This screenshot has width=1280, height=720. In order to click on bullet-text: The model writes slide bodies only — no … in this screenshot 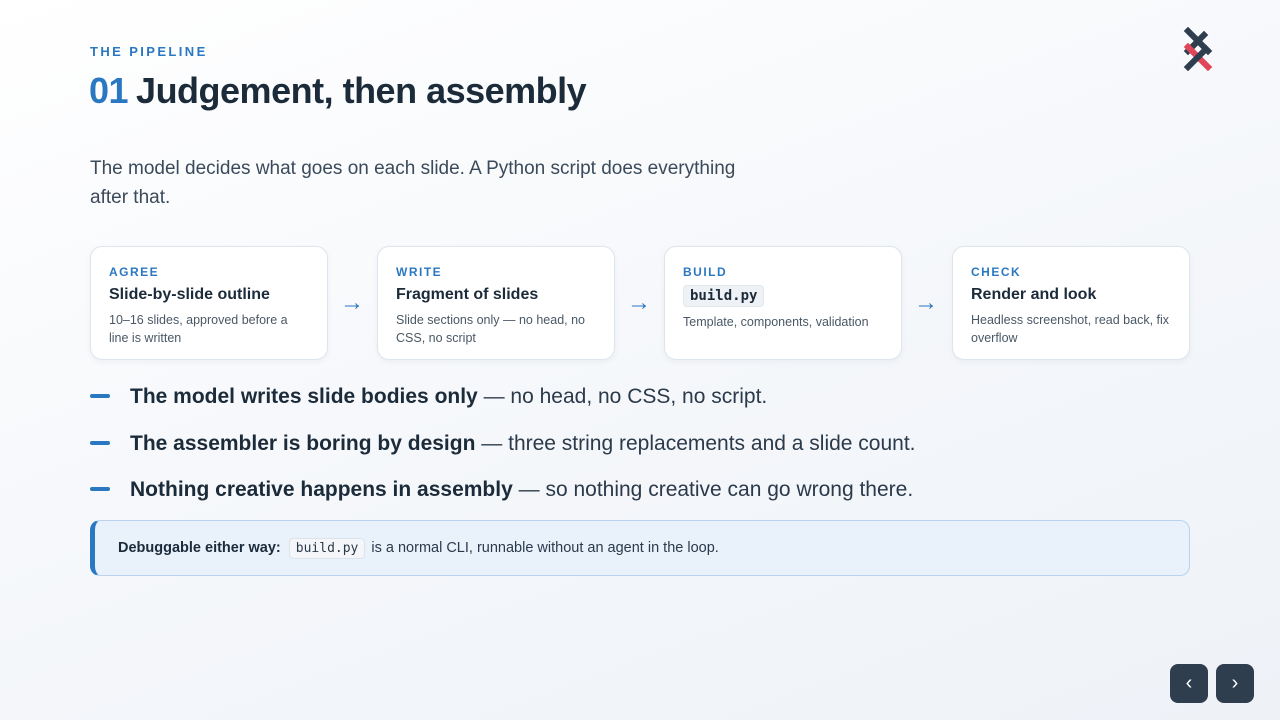, I will do `click(448, 397)`.